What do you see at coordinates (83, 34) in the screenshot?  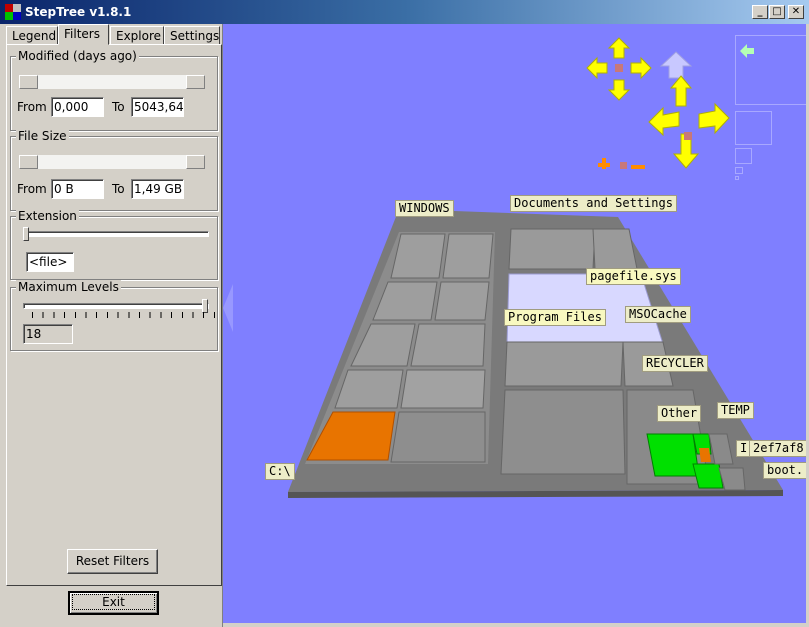 I see `tab-filters: Filters` at bounding box center [83, 34].